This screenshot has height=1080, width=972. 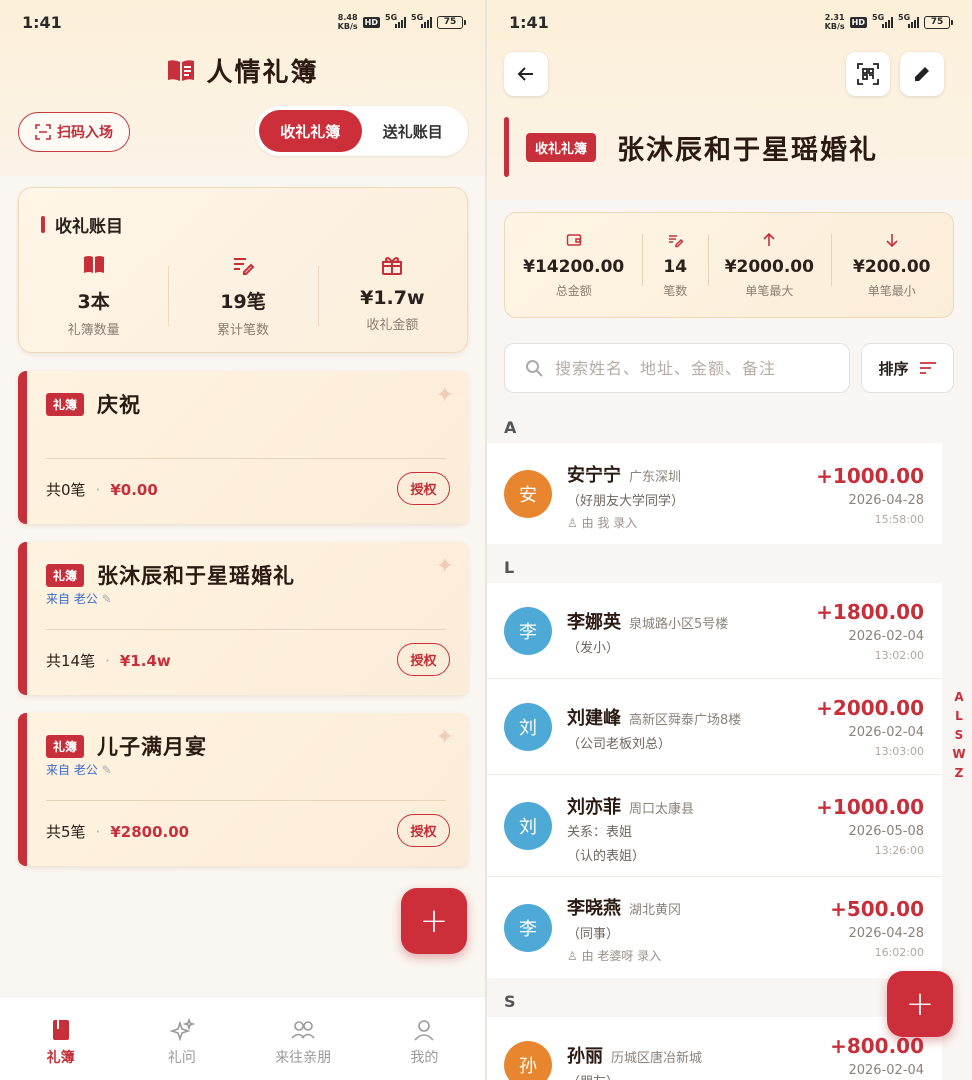 What do you see at coordinates (526, 74) in the screenshot?
I see `back-button` at bounding box center [526, 74].